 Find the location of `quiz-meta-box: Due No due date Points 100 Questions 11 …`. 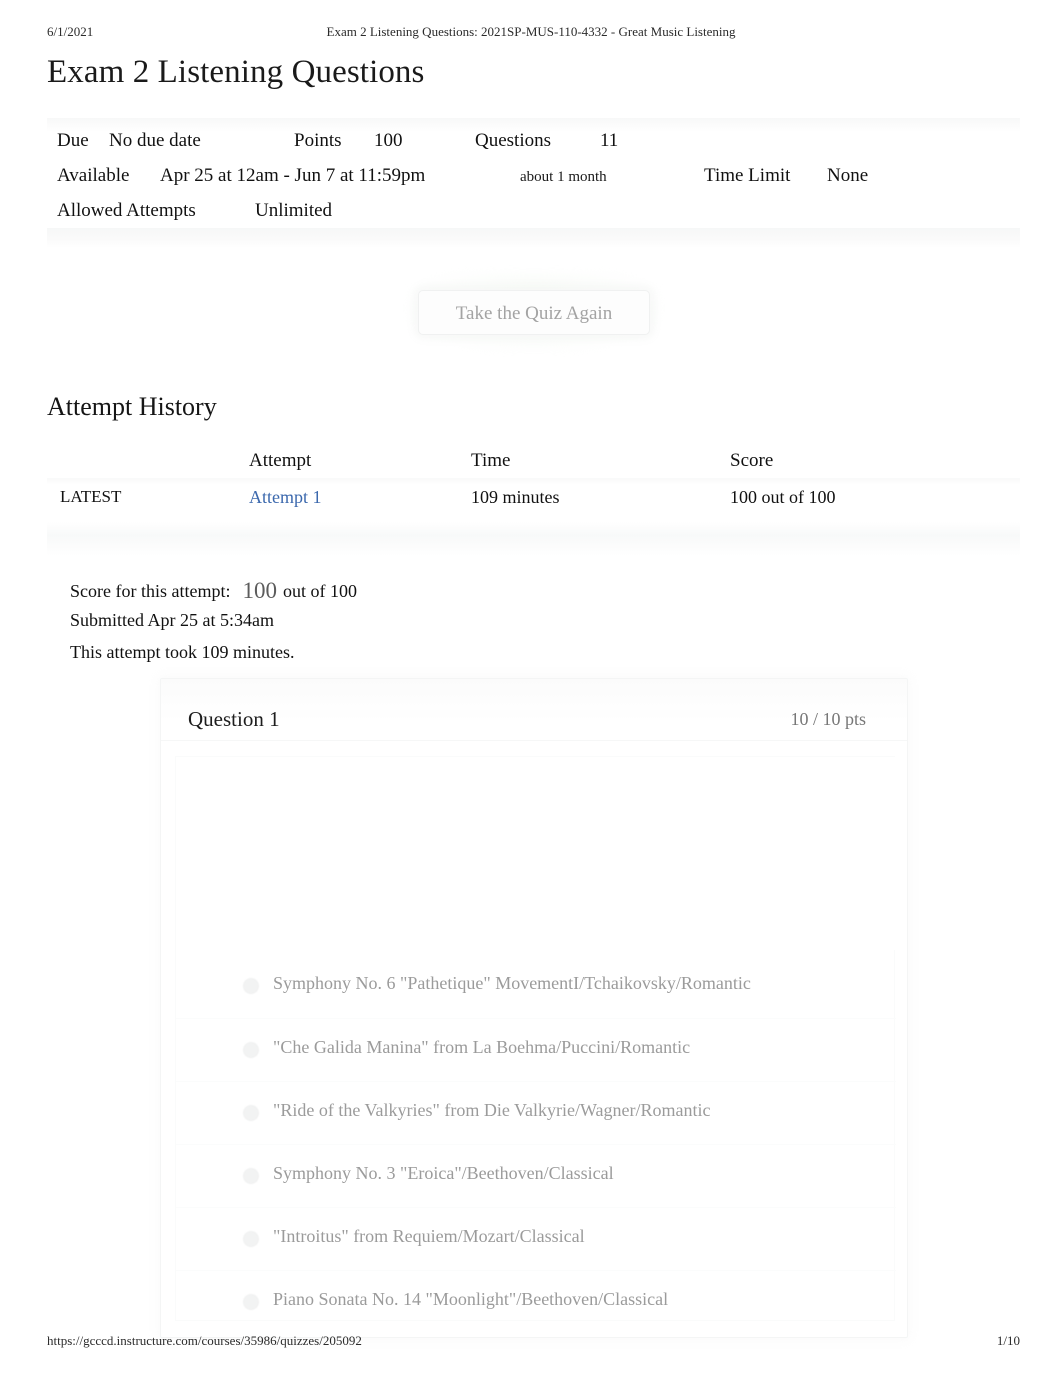

quiz-meta-box: Due No due date Points 100 Questions 11 … is located at coordinates (533, 175).